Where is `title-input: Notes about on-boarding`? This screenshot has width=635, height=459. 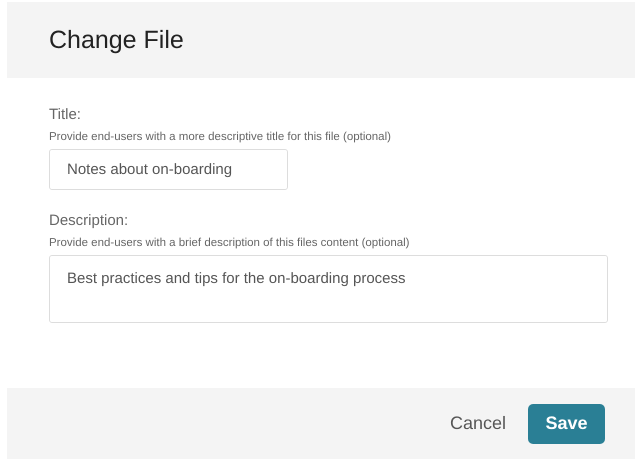
title-input: Notes about on-boarding is located at coordinates (168, 169).